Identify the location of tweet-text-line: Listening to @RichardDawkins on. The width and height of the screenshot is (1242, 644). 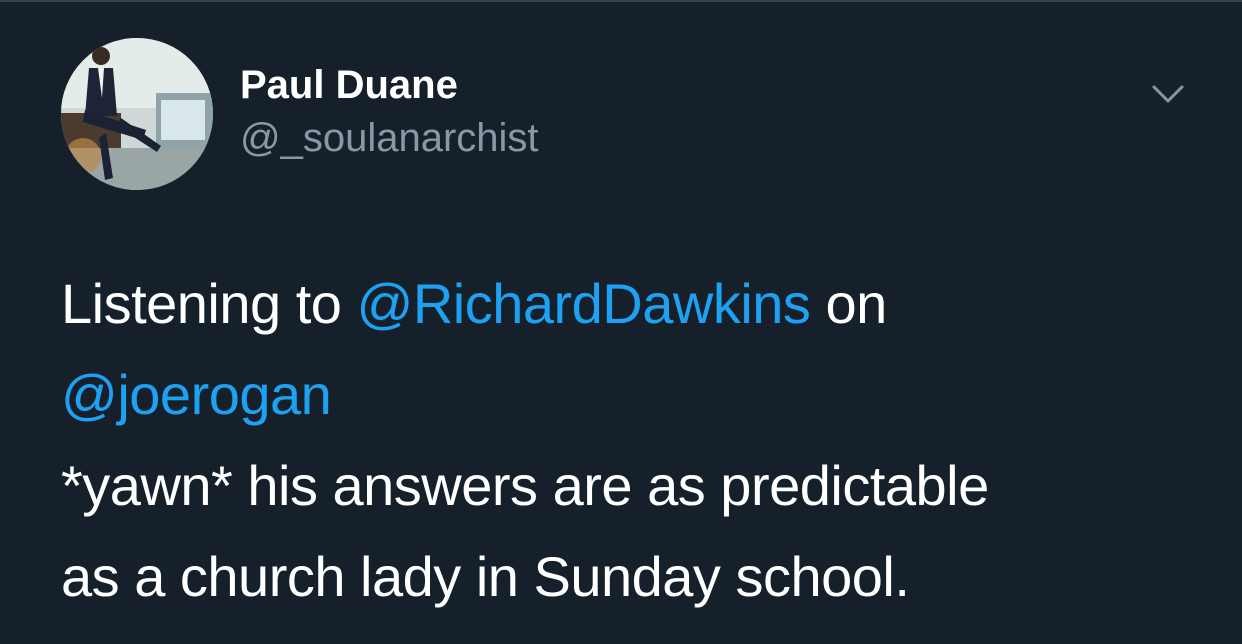
(641, 303).